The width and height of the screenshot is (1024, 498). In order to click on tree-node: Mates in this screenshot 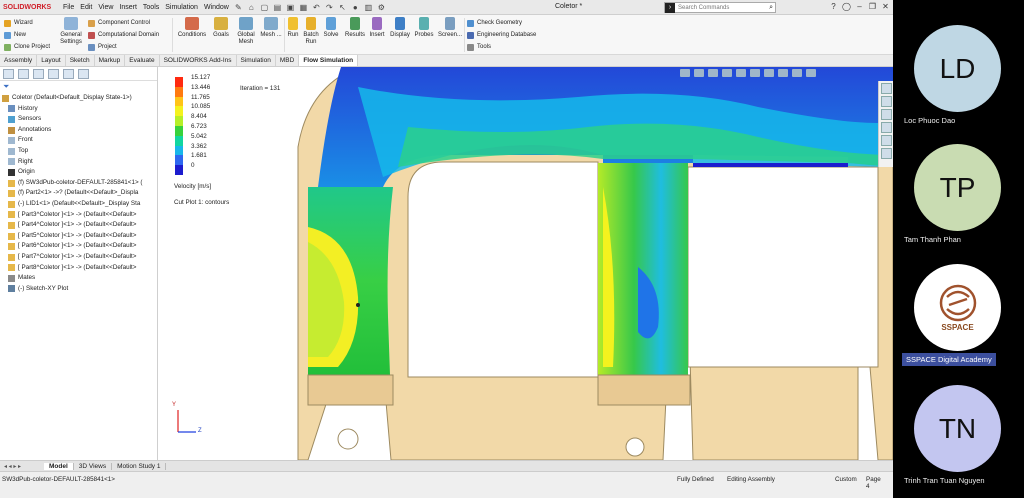, I will do `click(79, 278)`.